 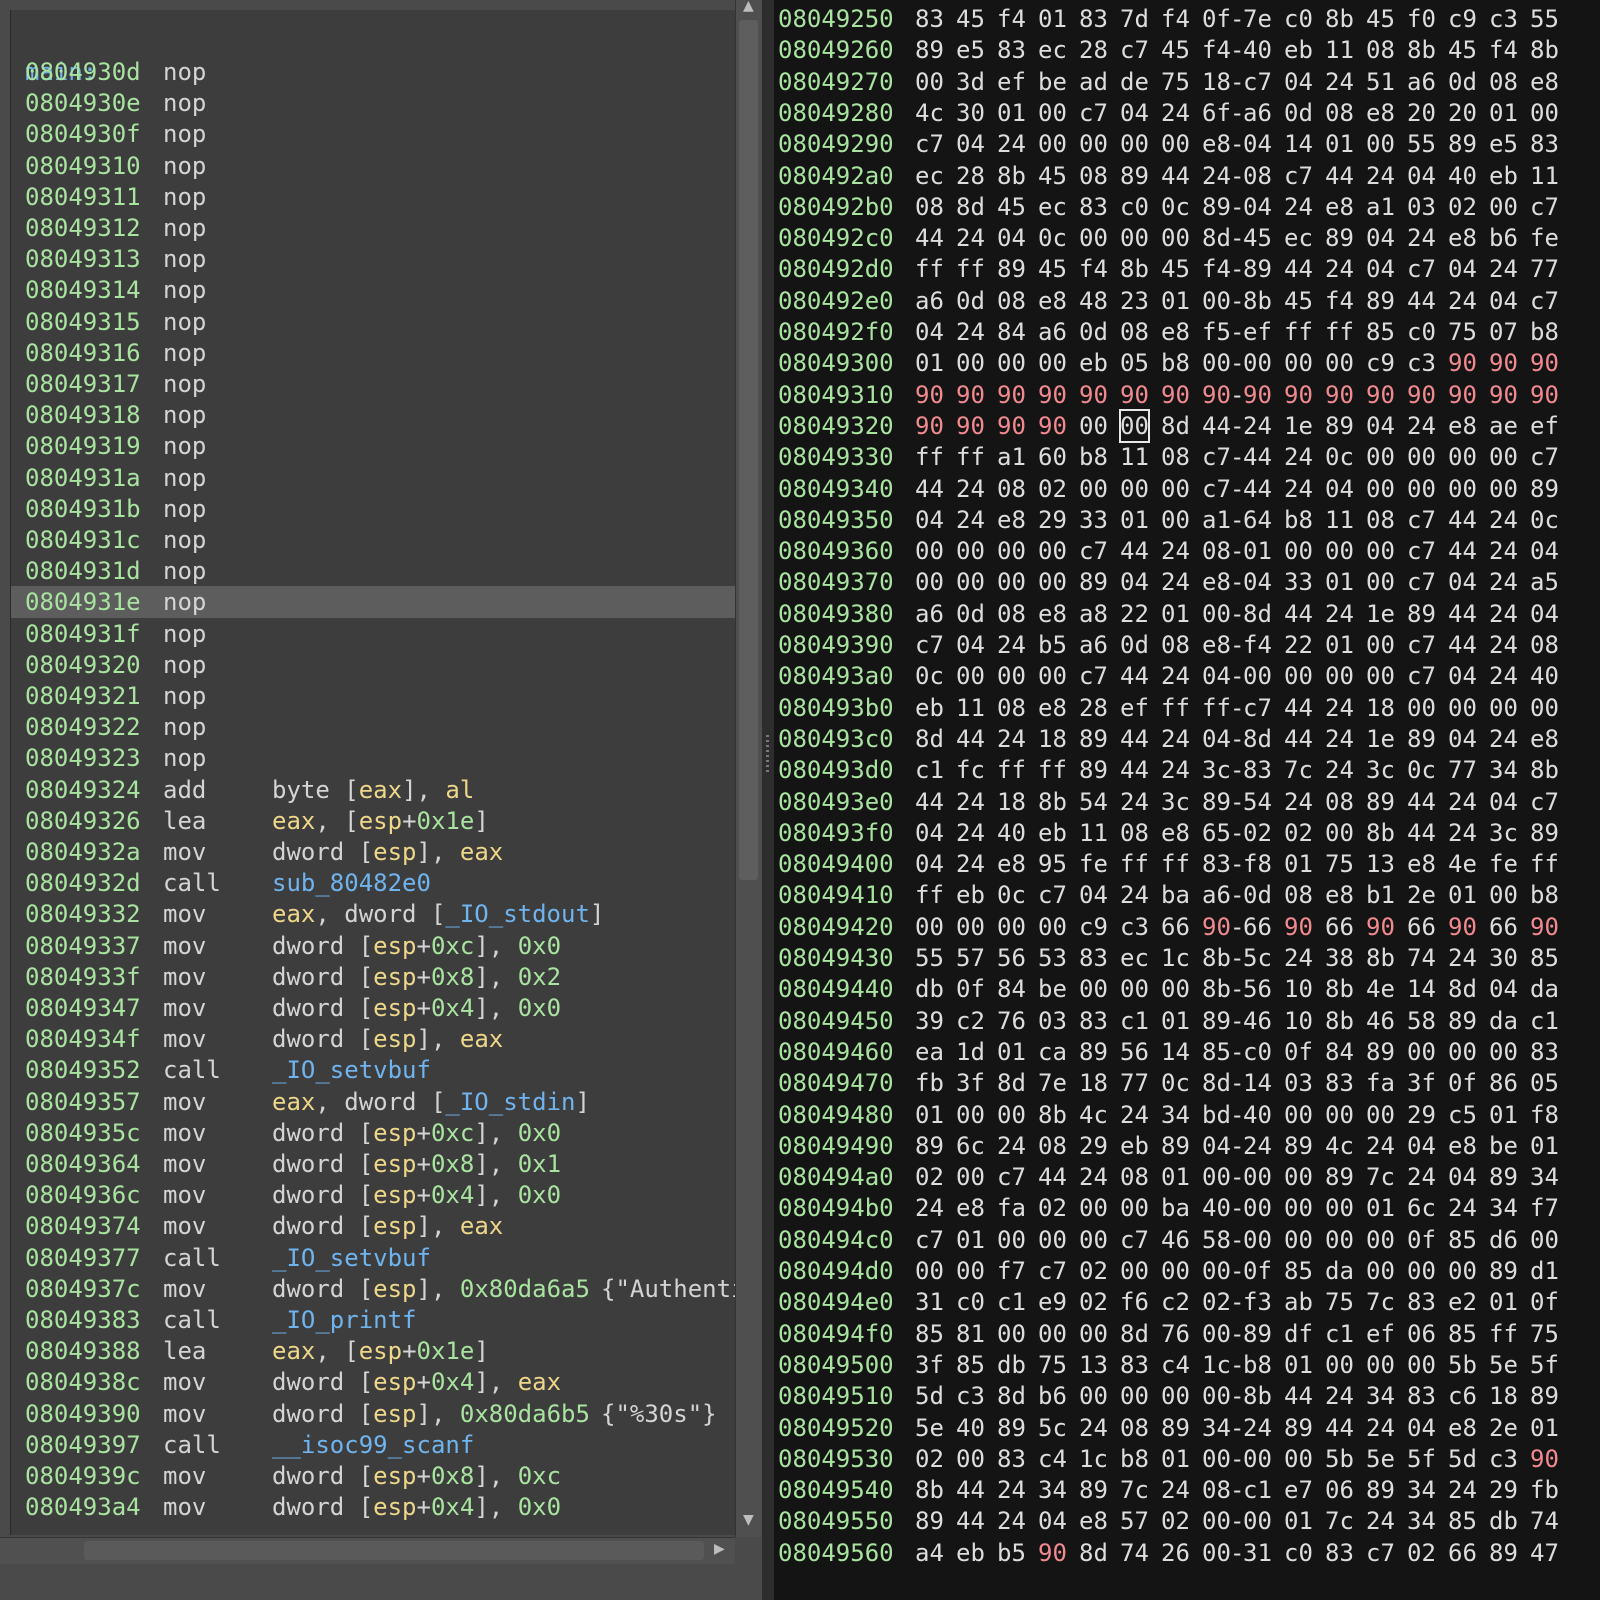 I want to click on disasm-row: 08049315 nop, so click(x=373, y=322).